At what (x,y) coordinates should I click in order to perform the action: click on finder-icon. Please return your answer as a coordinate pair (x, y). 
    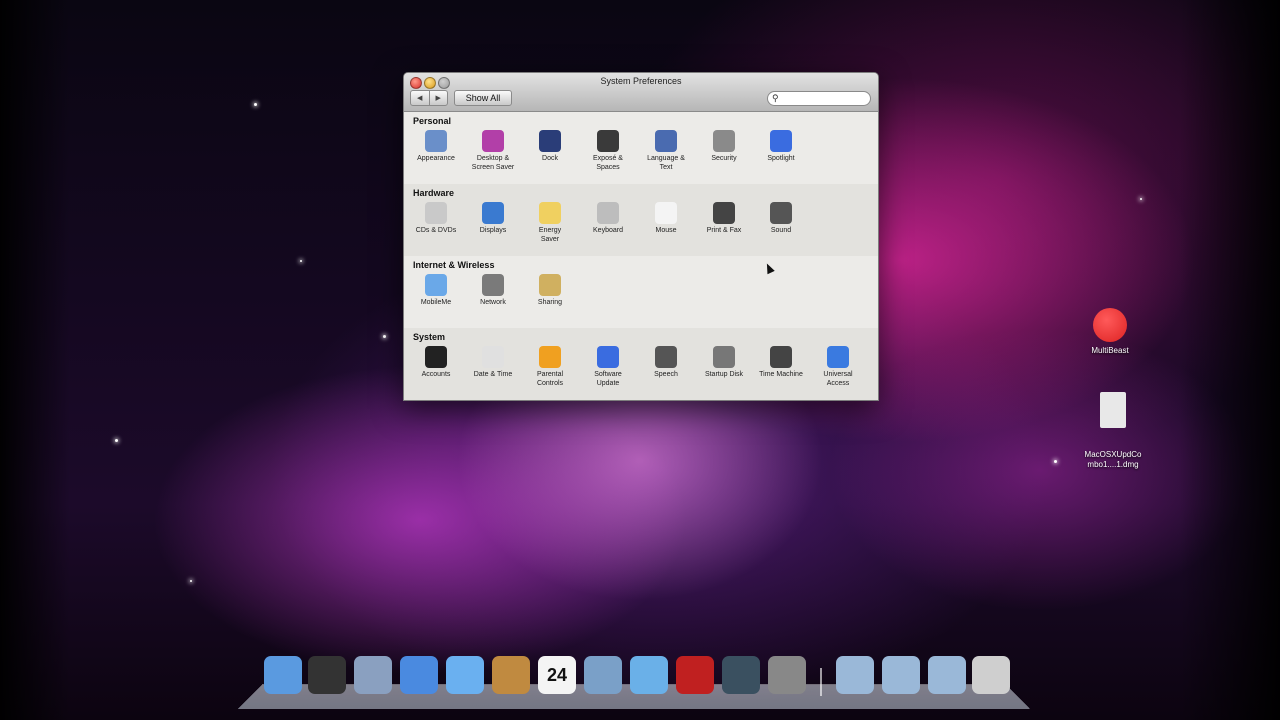
    Looking at the image, I should click on (283, 675).